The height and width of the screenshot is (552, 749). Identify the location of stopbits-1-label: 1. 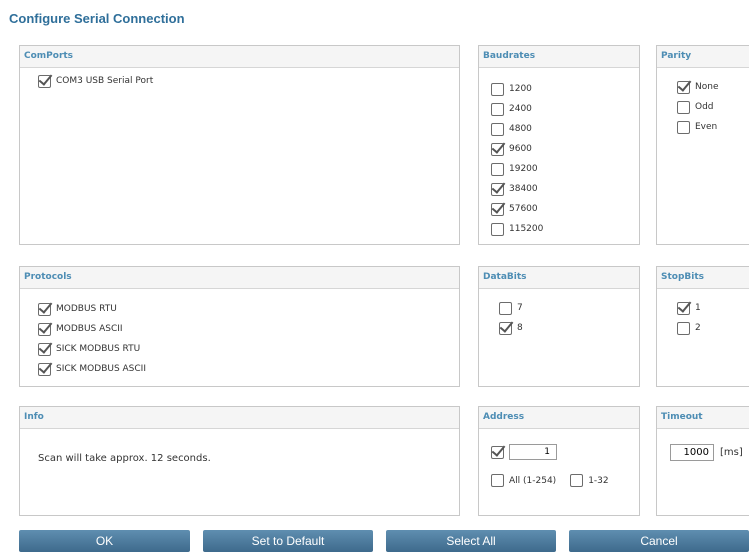
(698, 308).